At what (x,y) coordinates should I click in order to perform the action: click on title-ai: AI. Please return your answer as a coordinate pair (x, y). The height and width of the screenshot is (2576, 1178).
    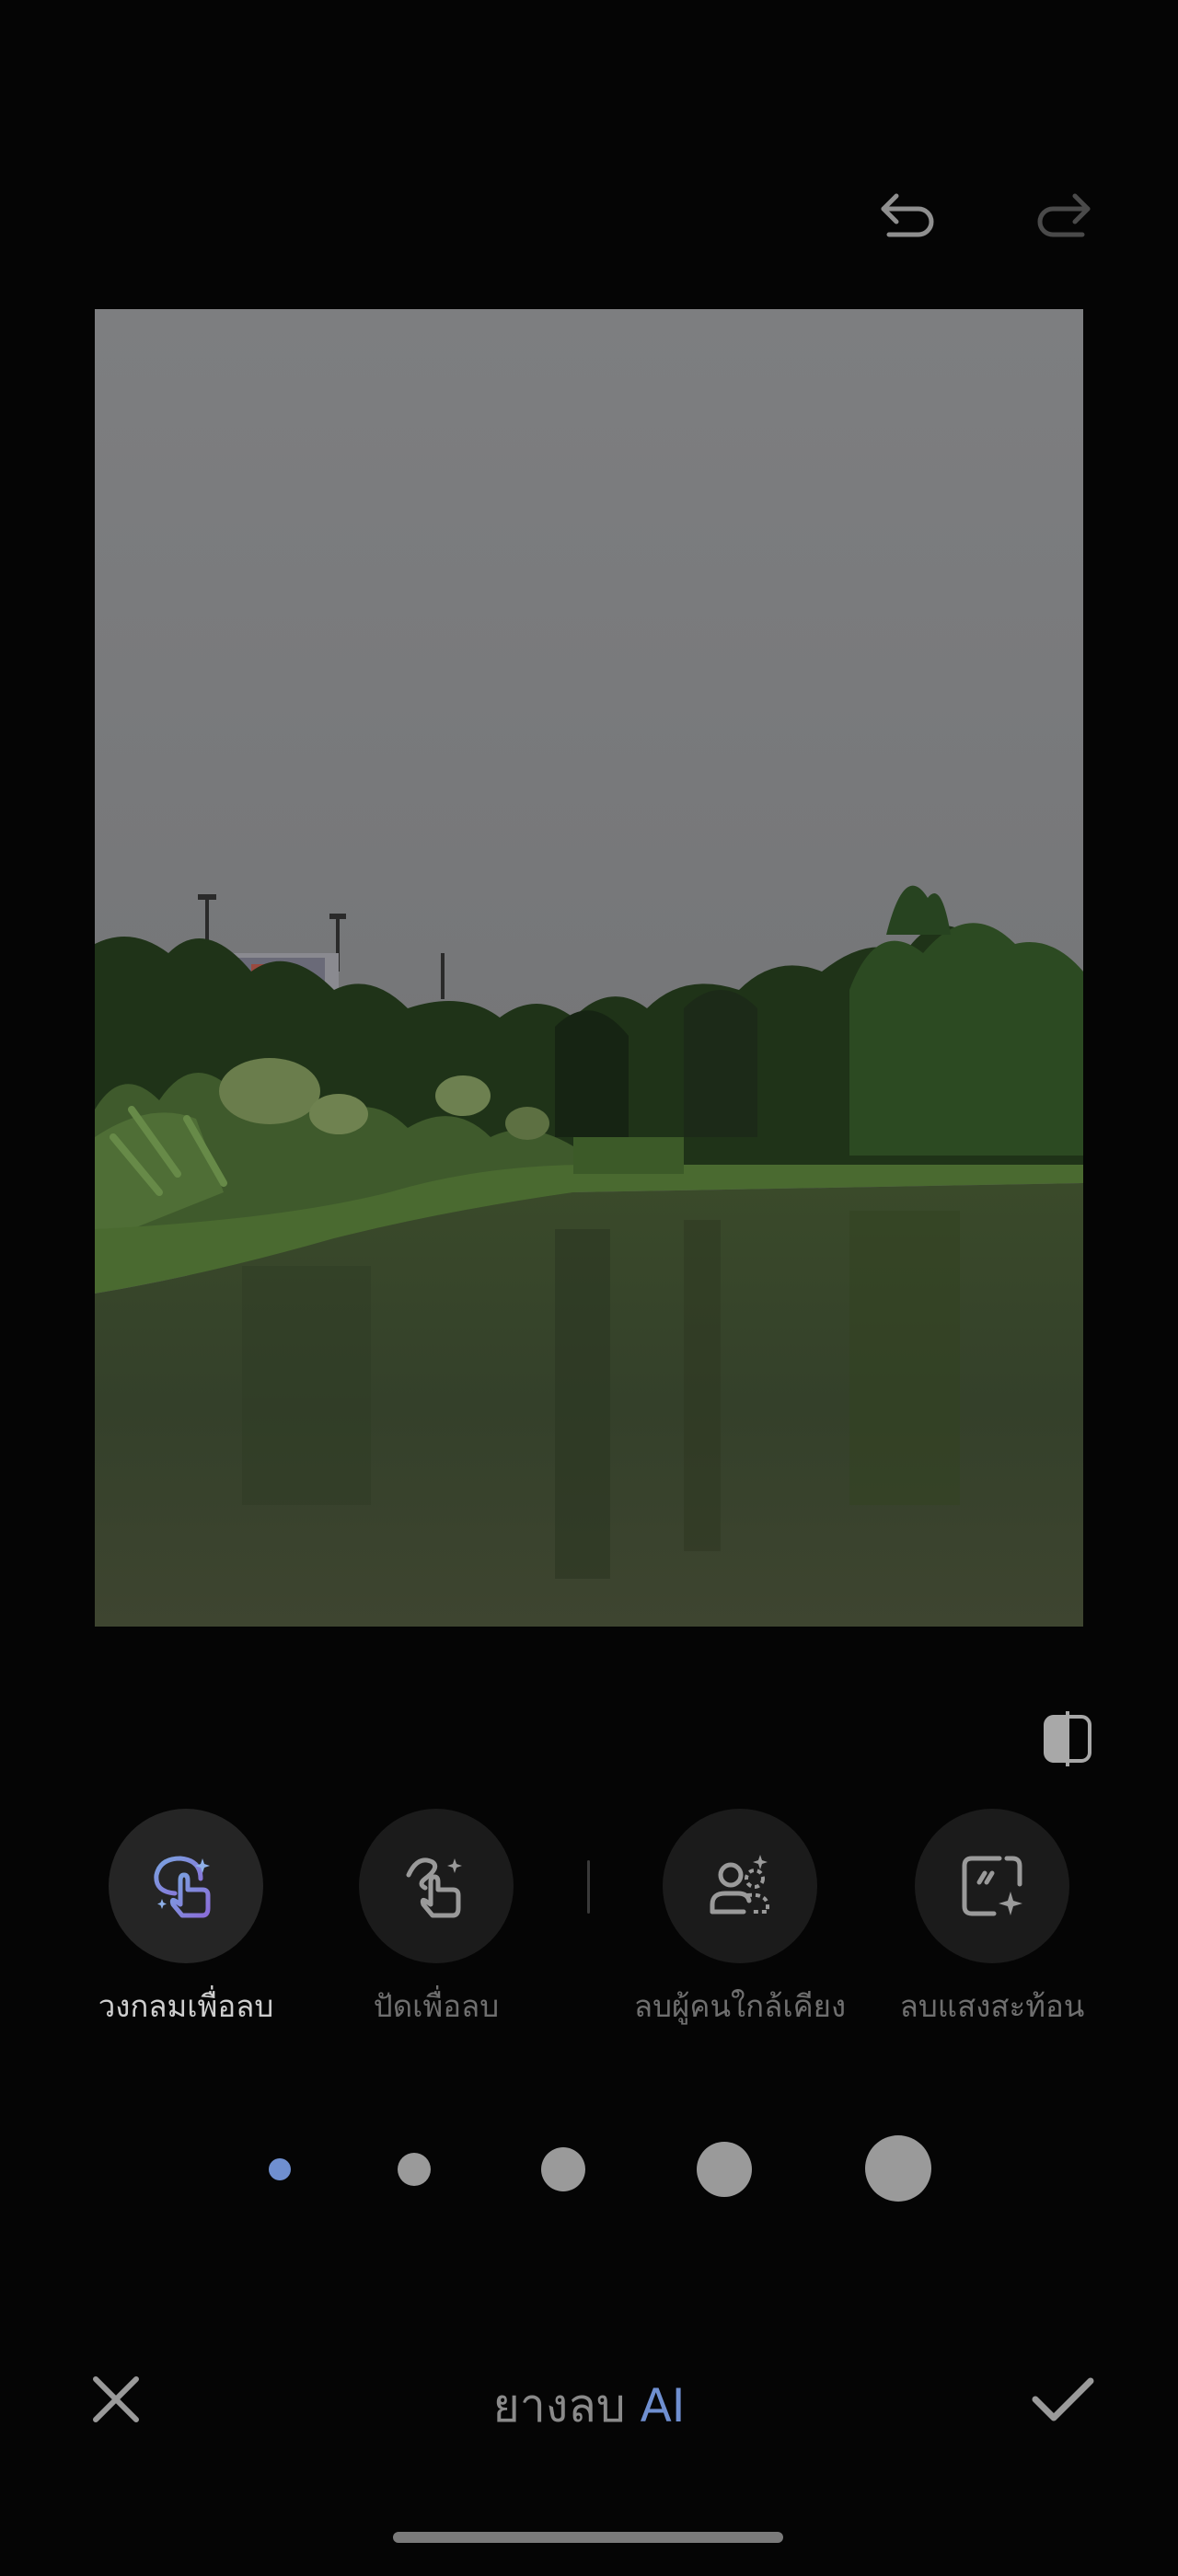
    Looking at the image, I should click on (663, 2405).